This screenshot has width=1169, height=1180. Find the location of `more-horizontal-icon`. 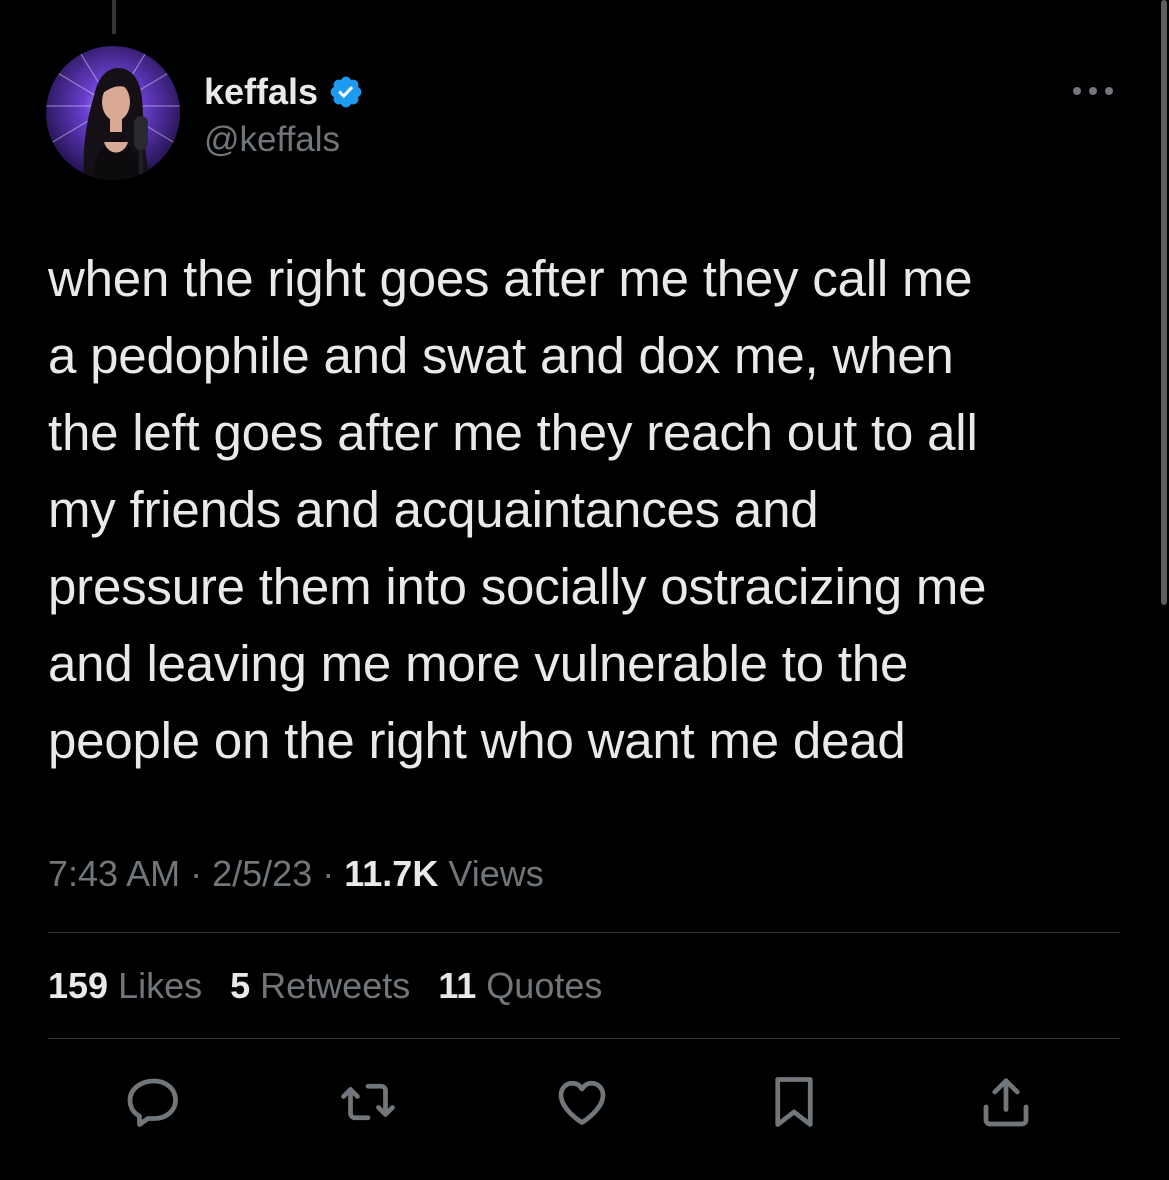

more-horizontal-icon is located at coordinates (1093, 91).